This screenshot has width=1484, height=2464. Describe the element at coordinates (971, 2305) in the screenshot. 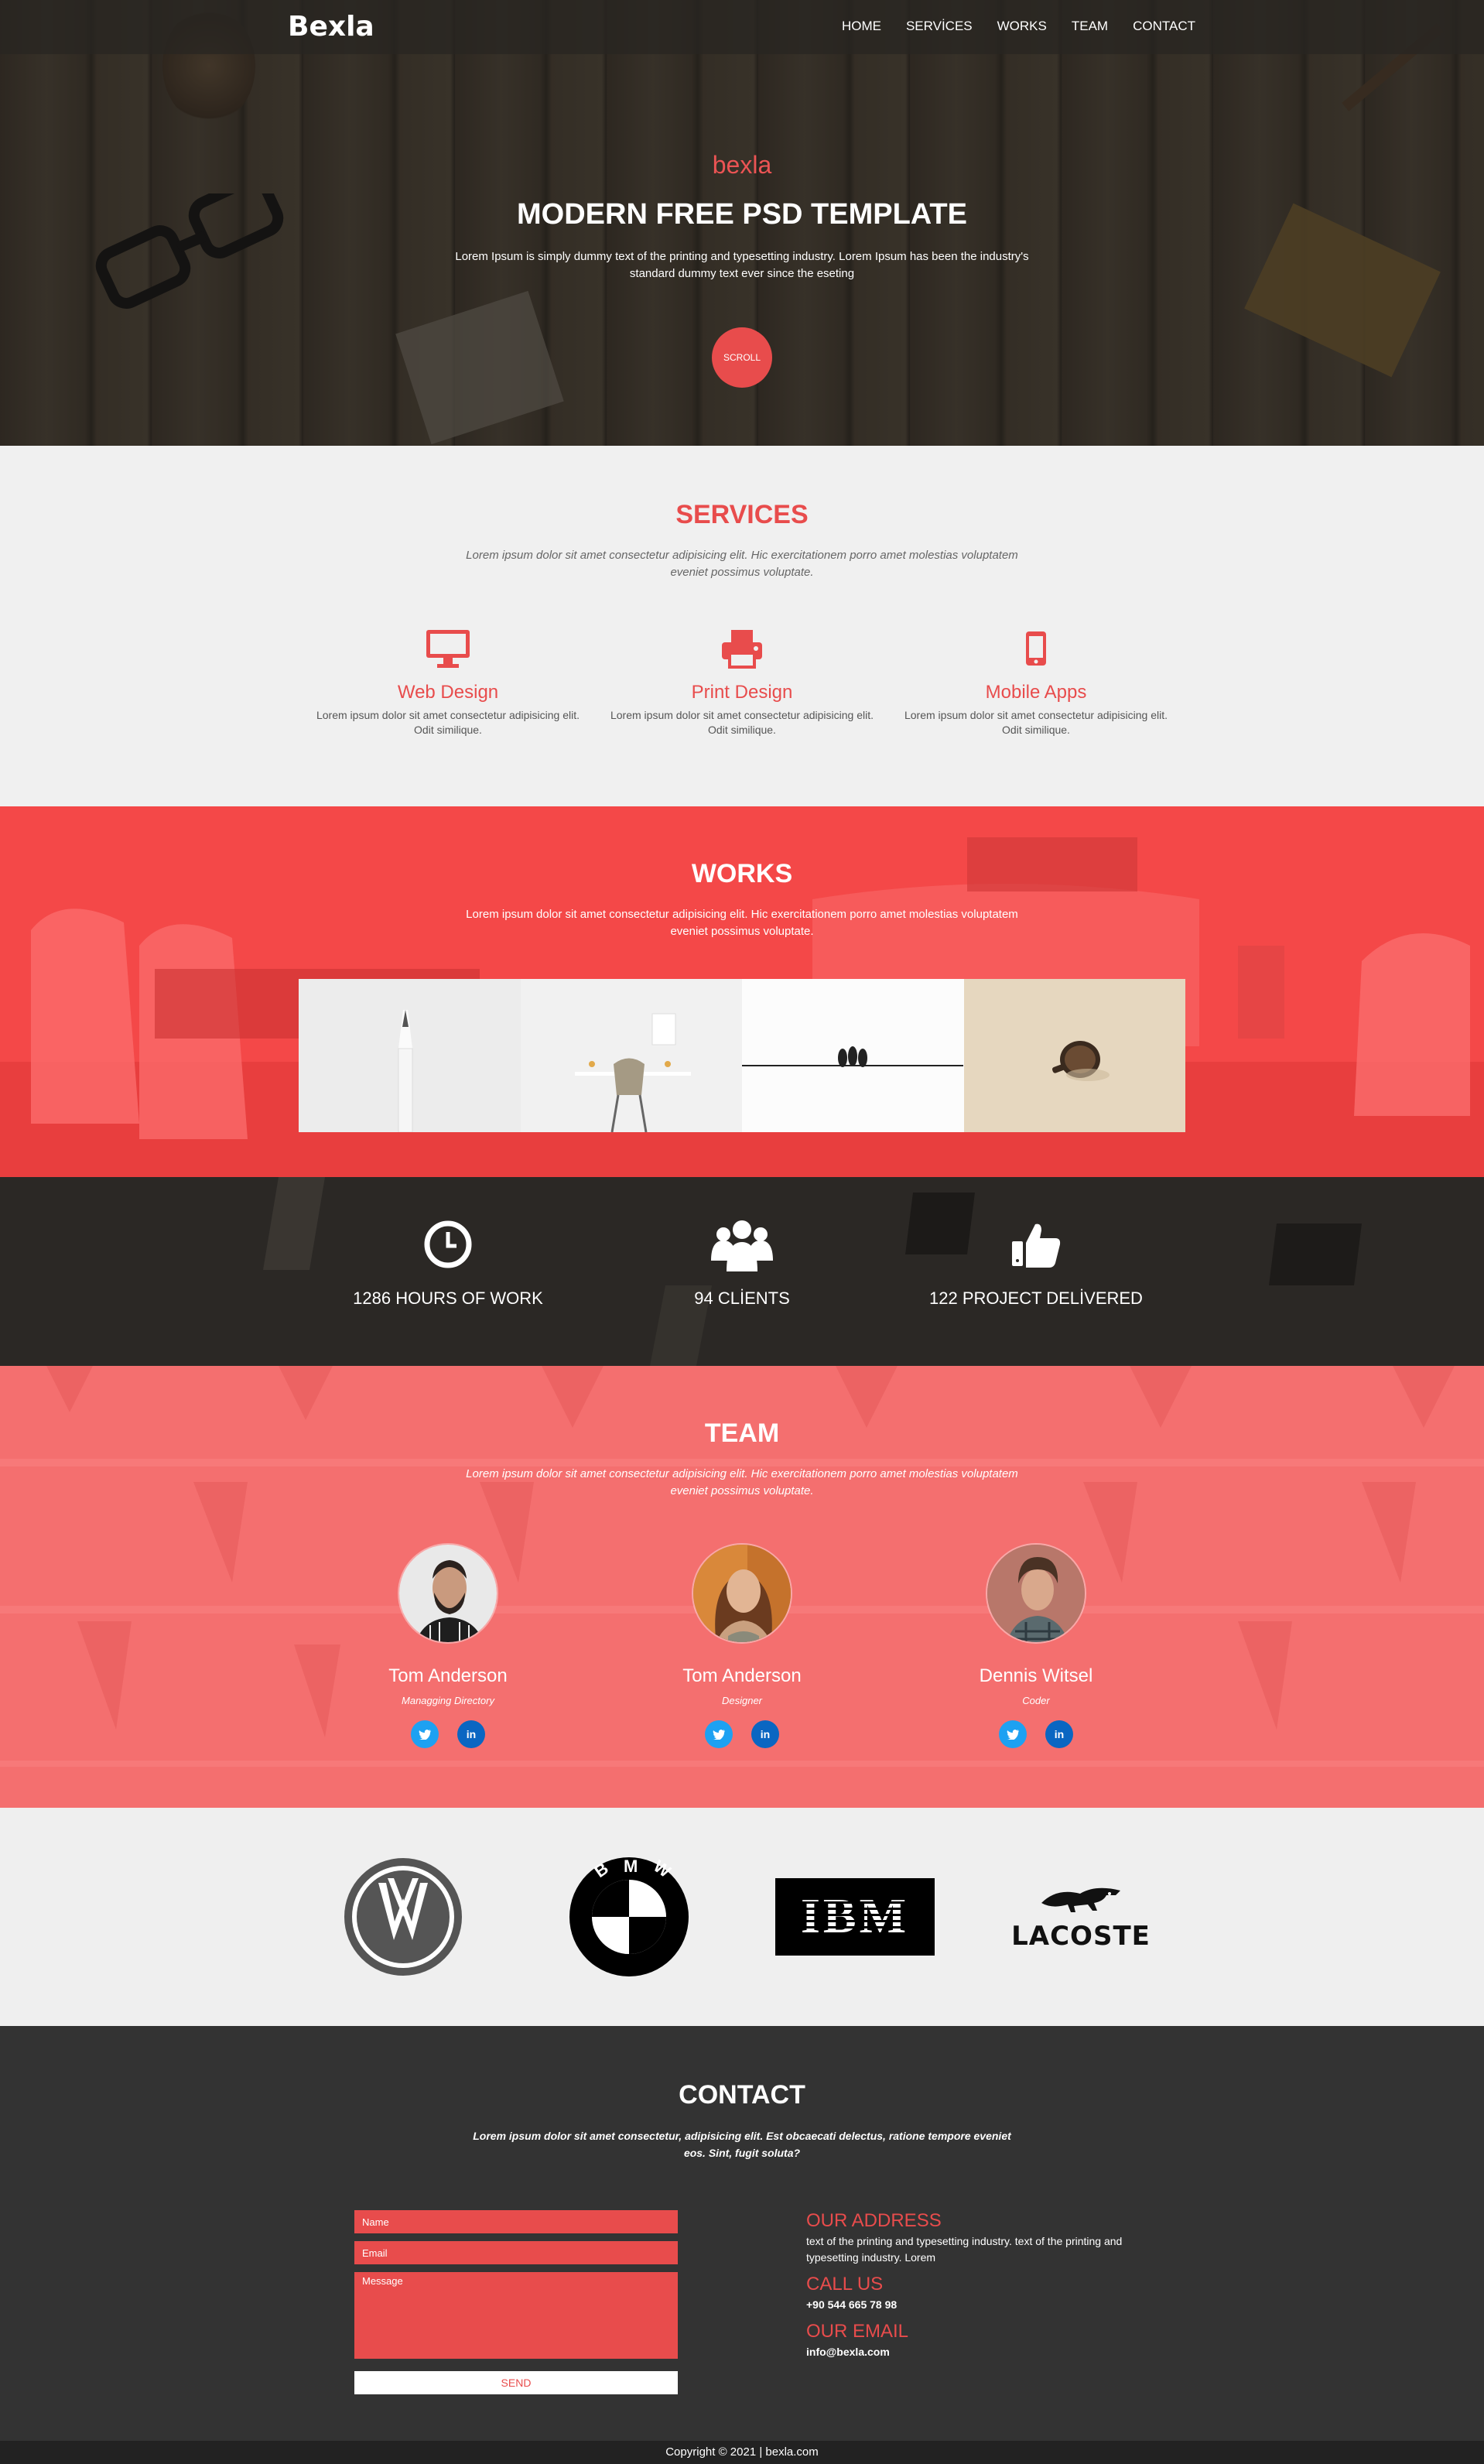

I see `phone-number: +90 544 665 78 98` at that location.